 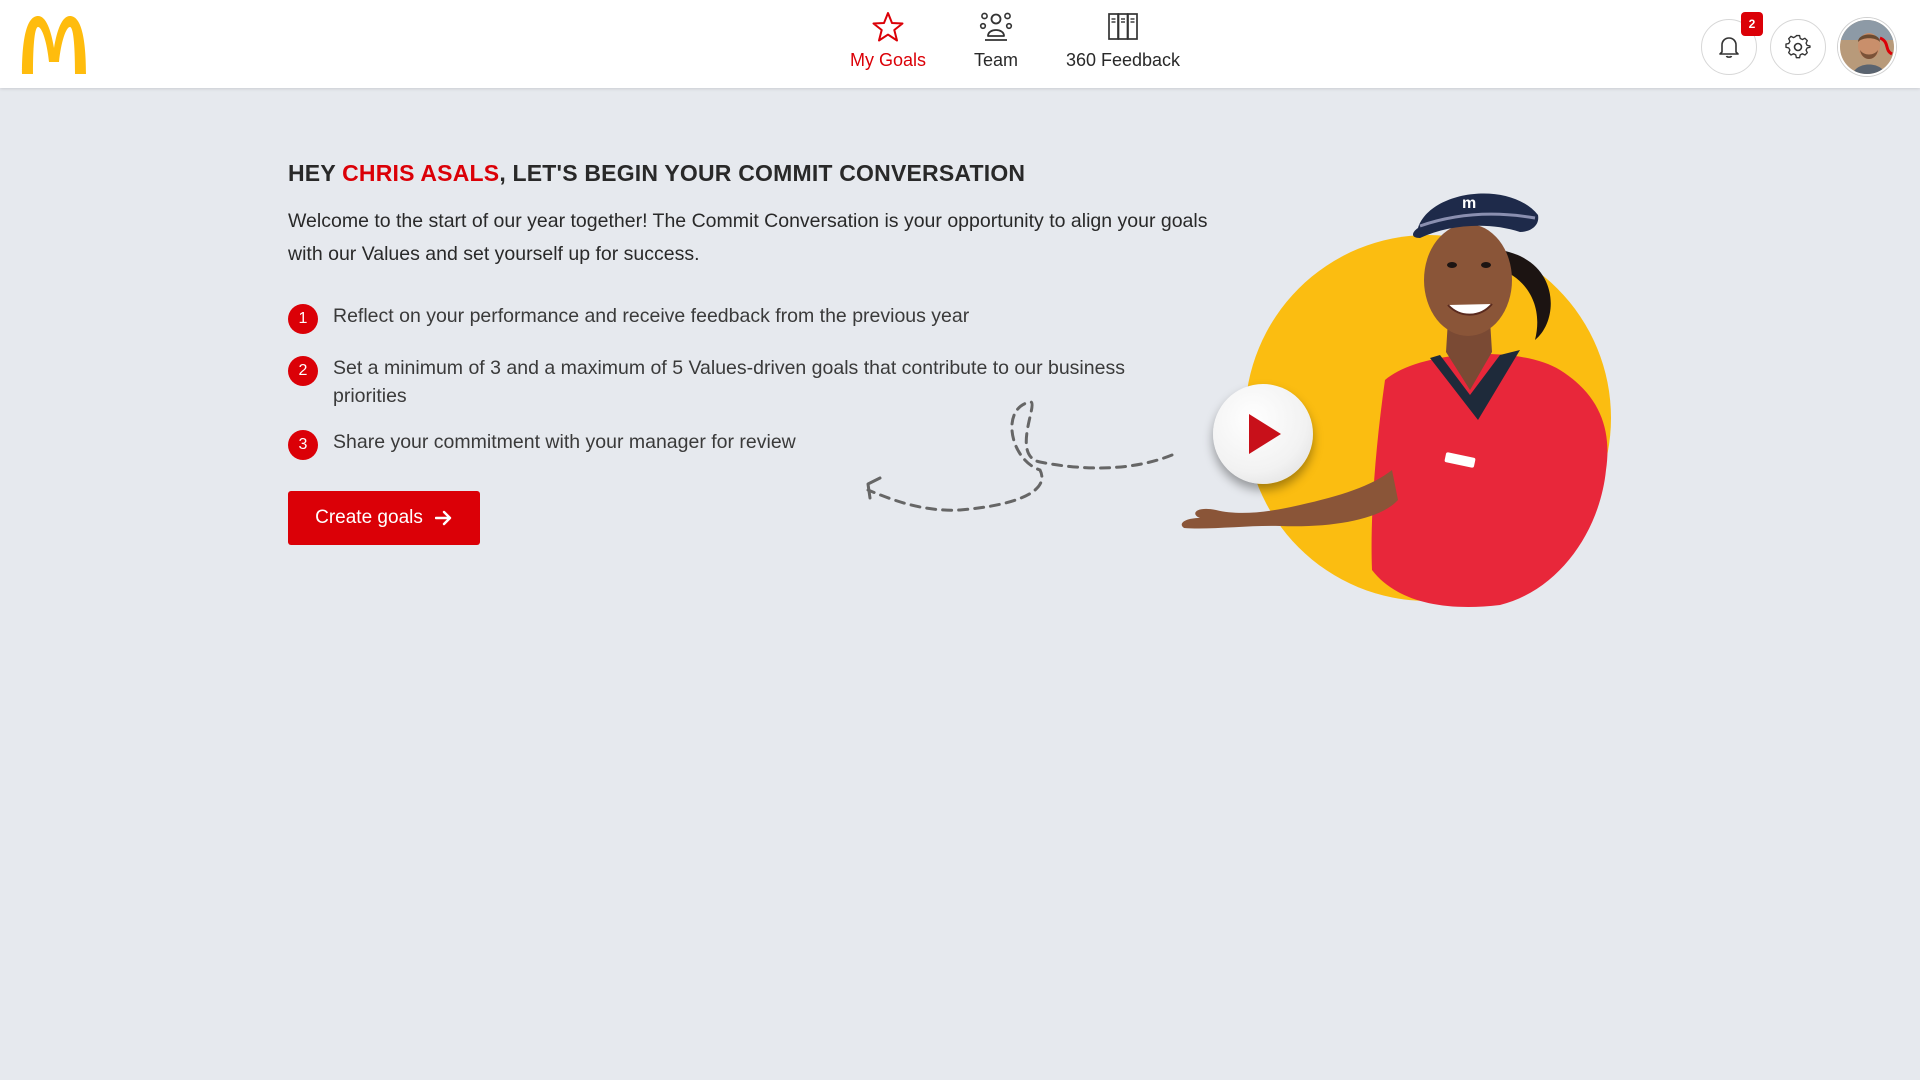 I want to click on nav-tab-team: Team, so click(x=996, y=45).